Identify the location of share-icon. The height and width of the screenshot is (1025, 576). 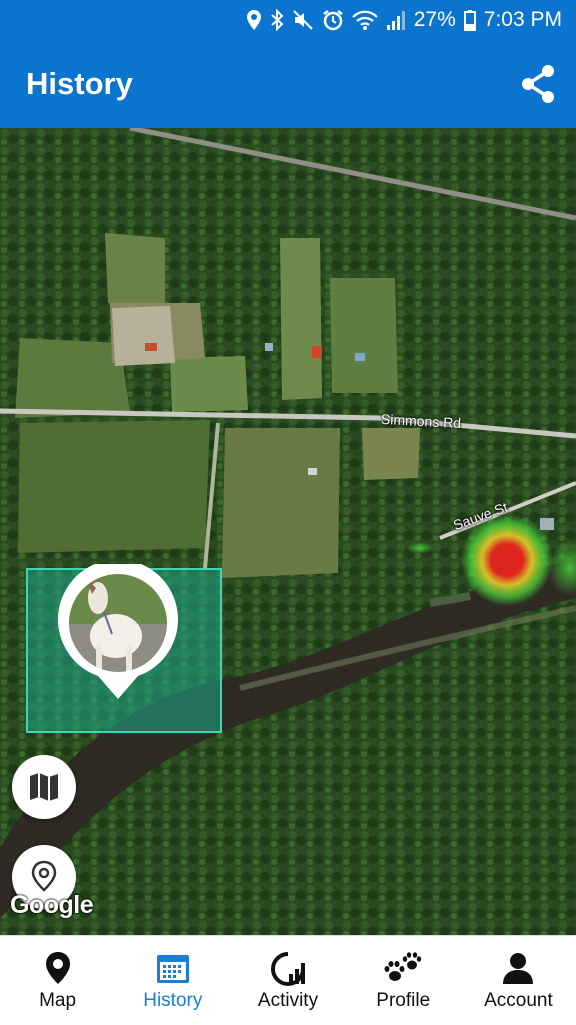
(538, 84).